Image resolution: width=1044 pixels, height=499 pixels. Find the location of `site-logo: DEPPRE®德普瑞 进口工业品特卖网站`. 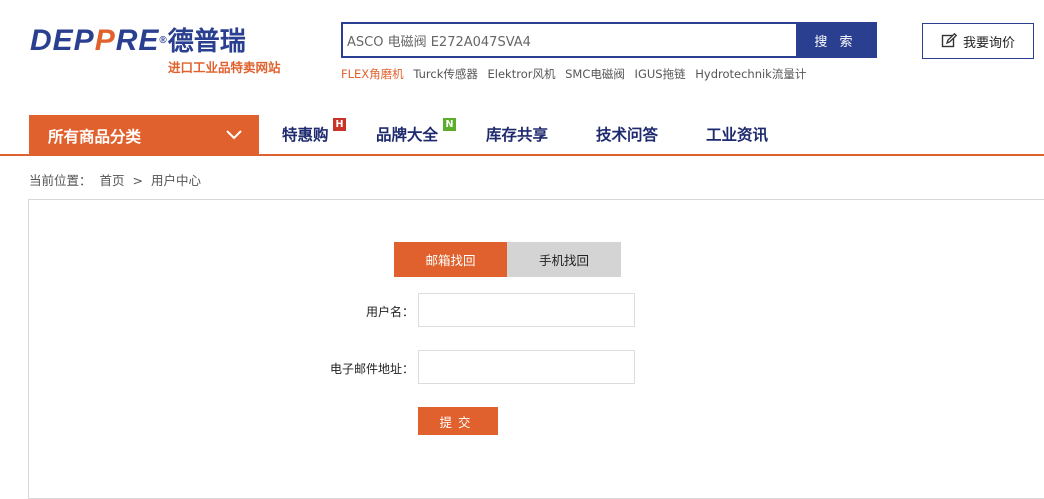

site-logo: DEPPRE®德普瑞 进口工业品特卖网站 is located at coordinates (170, 49).